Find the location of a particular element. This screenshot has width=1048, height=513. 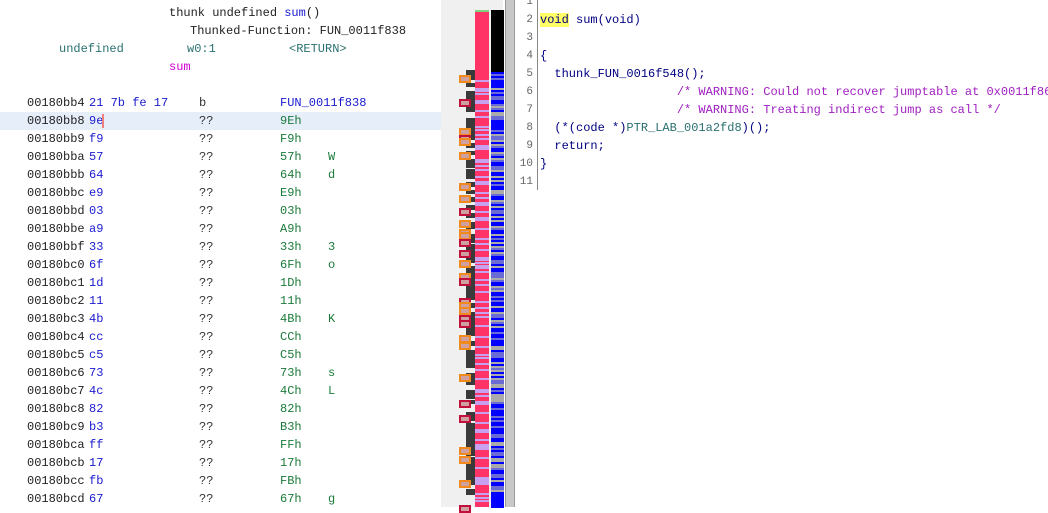

listing-row: 00180bb4 21 7b fe 17 b FUN_0011f838 is located at coordinates (220, 103).